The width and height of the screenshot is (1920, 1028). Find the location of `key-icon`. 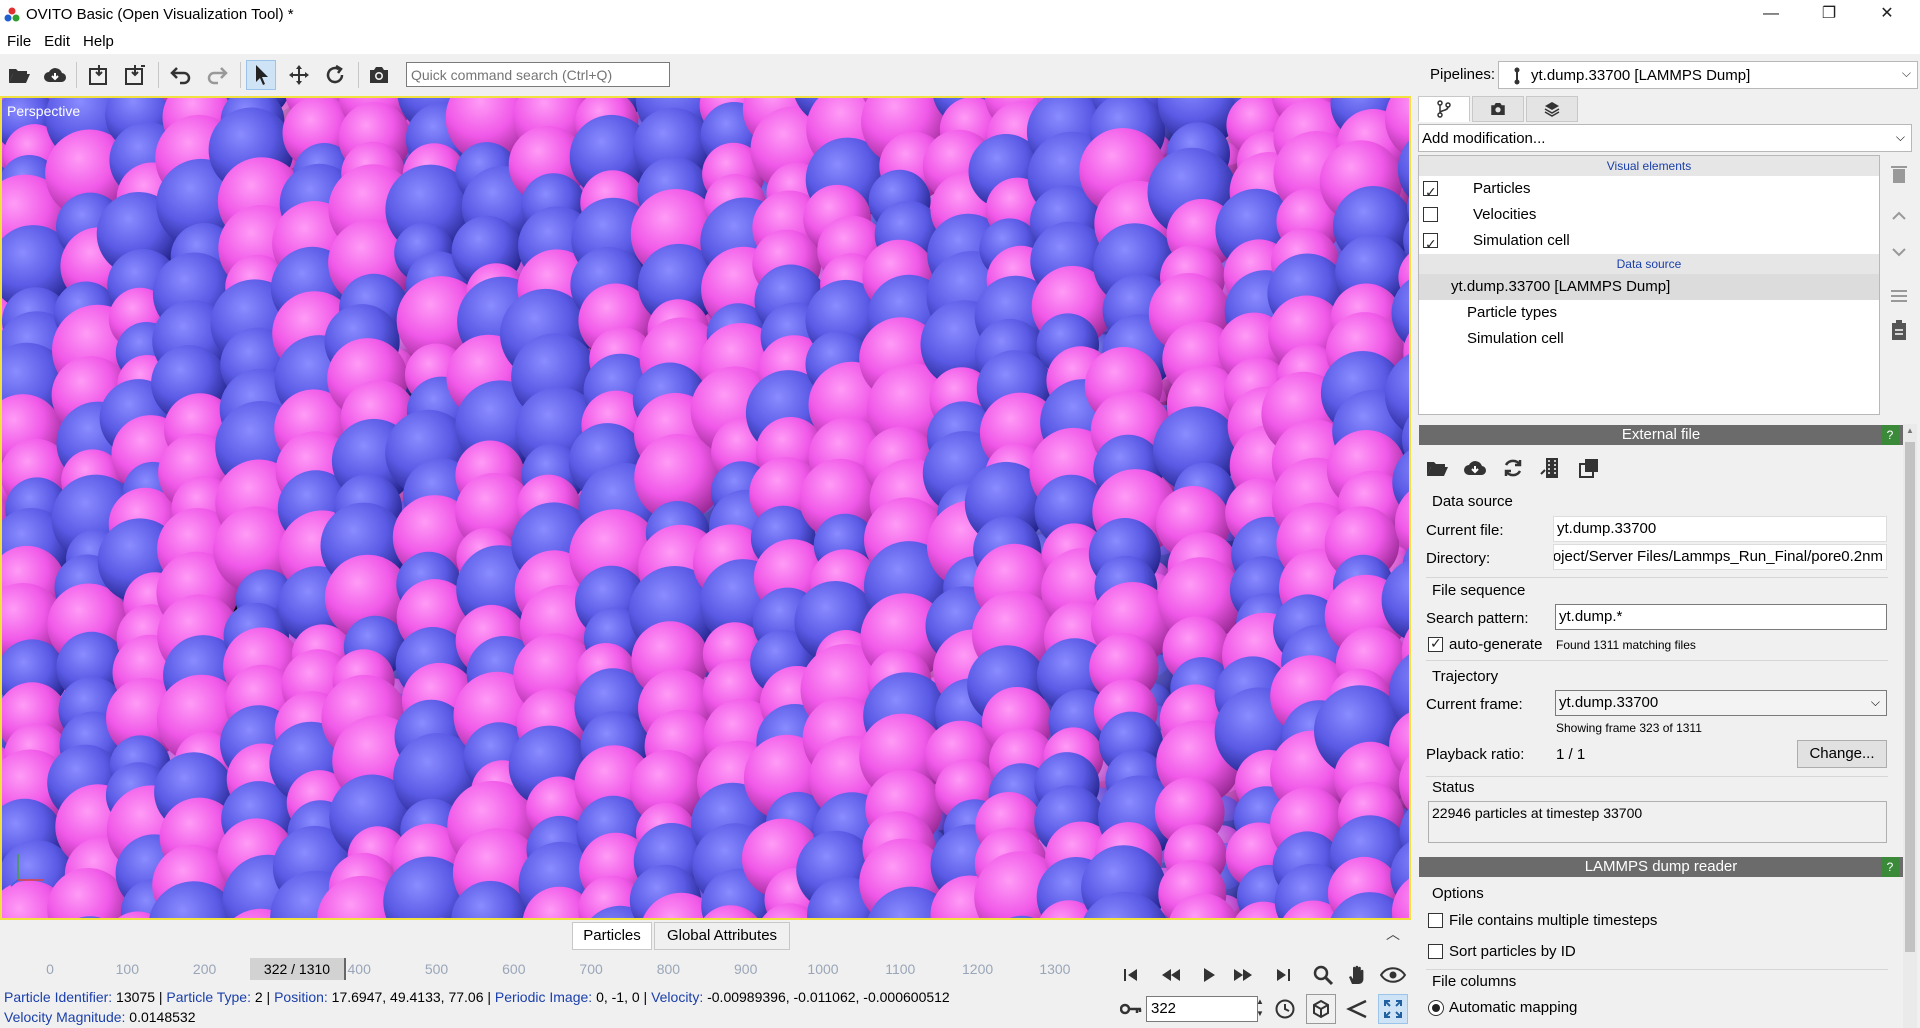

key-icon is located at coordinates (1131, 1009).